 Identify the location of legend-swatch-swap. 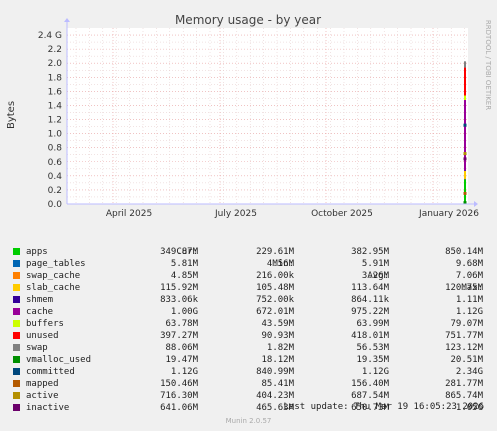
(16, 347).